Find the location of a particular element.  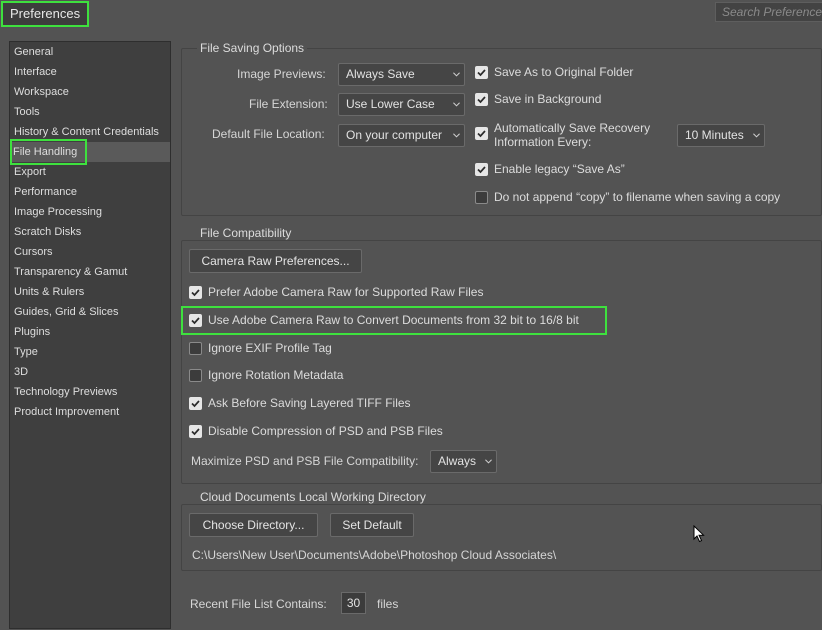

image-previews-label: Image Previews: is located at coordinates (281, 74).